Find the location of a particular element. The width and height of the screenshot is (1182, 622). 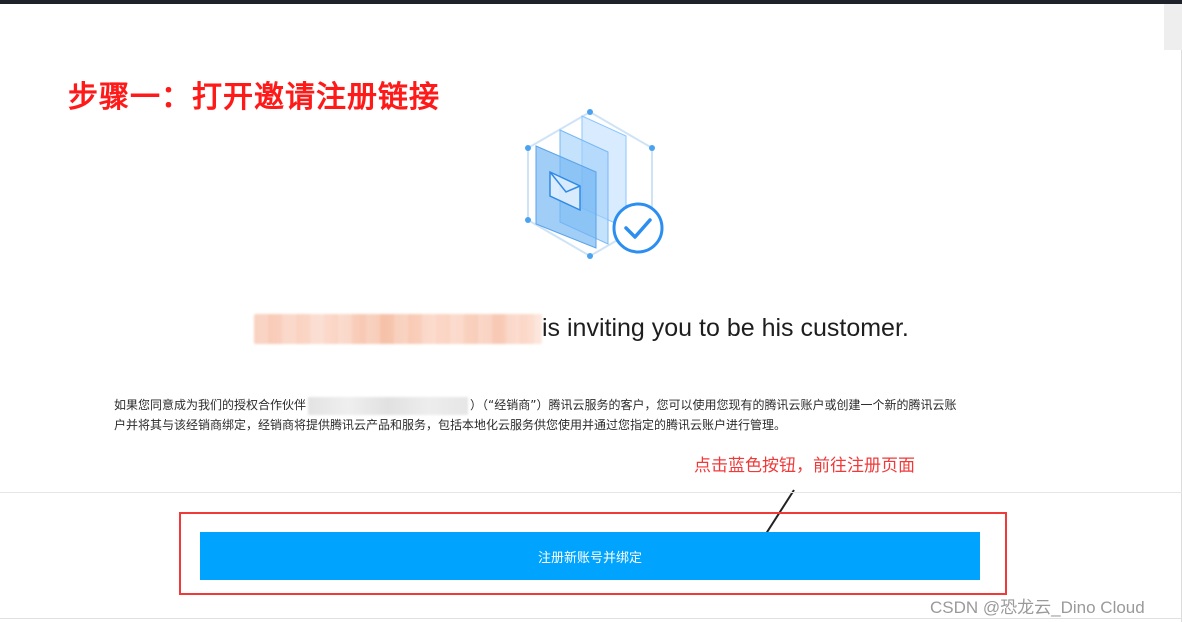

step-title: 步骤一：打开邀请注册链接 is located at coordinates (254, 97).